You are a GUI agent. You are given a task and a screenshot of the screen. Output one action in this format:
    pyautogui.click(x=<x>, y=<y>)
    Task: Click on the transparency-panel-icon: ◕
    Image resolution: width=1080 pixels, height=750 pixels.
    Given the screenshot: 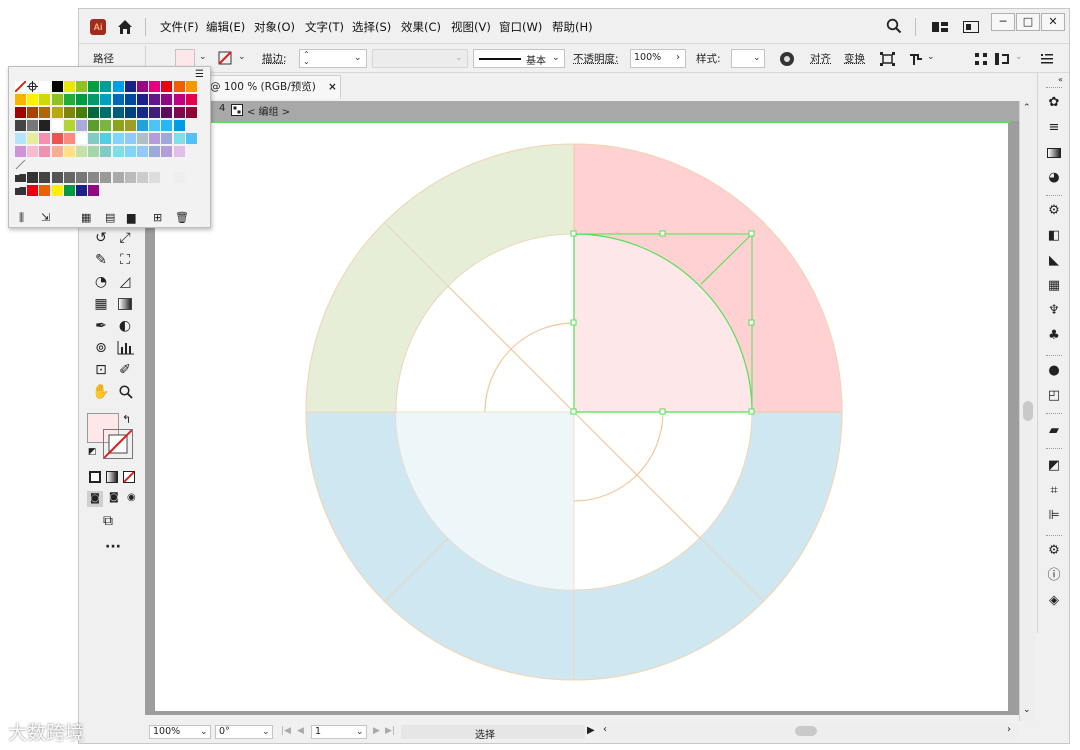 What is the action you would take?
    pyautogui.click(x=1054, y=178)
    